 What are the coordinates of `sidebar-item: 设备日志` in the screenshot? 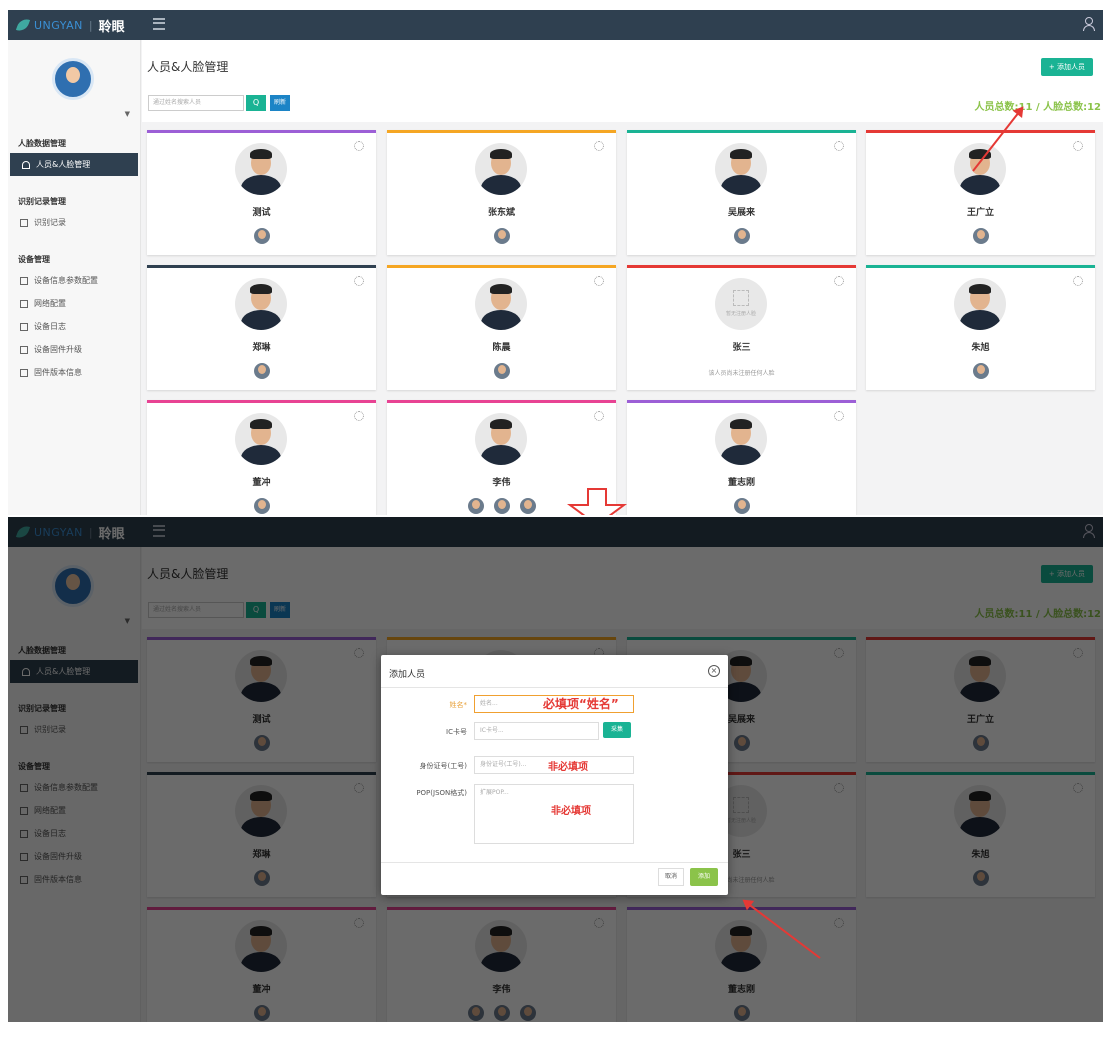 It's located at (74, 326).